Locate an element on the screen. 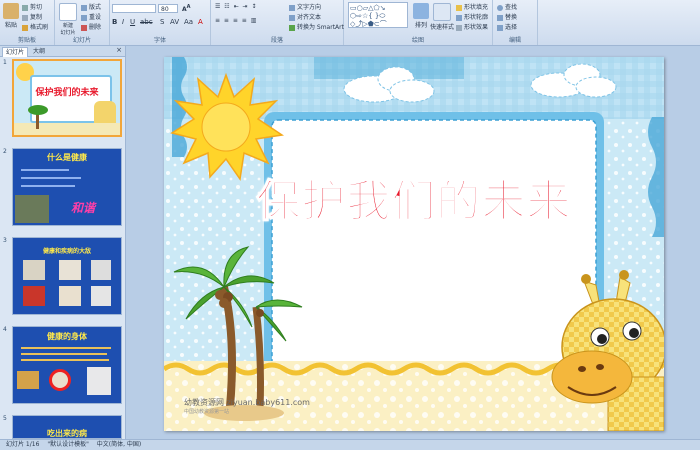 The width and height of the screenshot is (700, 450). cut-button: 剪切 is located at coordinates (32, 6).